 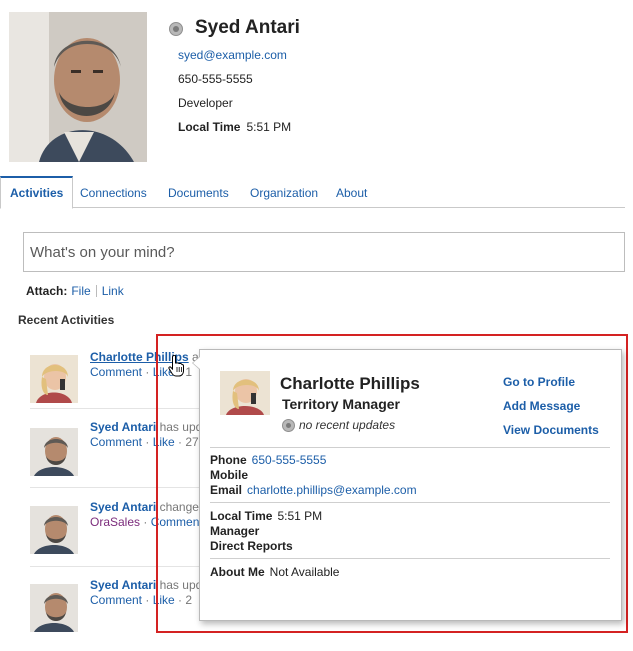 I want to click on hand-cursor-icon, so click(x=176, y=366).